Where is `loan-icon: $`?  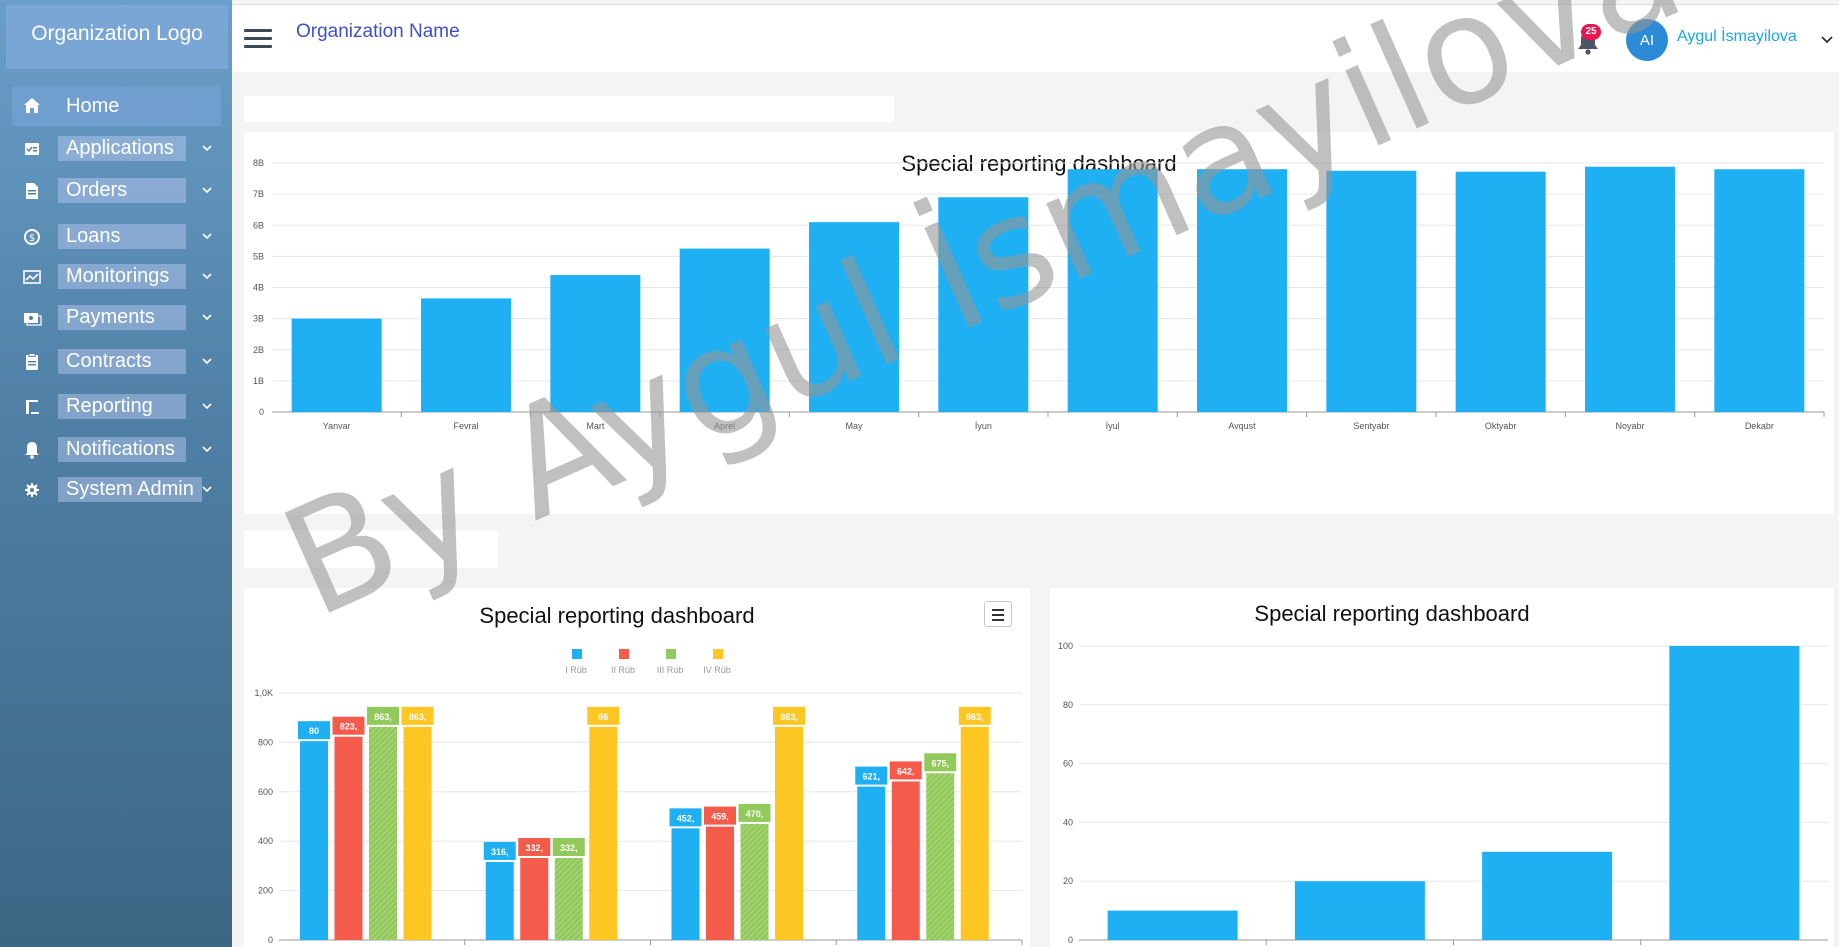
loan-icon: $ is located at coordinates (32, 236).